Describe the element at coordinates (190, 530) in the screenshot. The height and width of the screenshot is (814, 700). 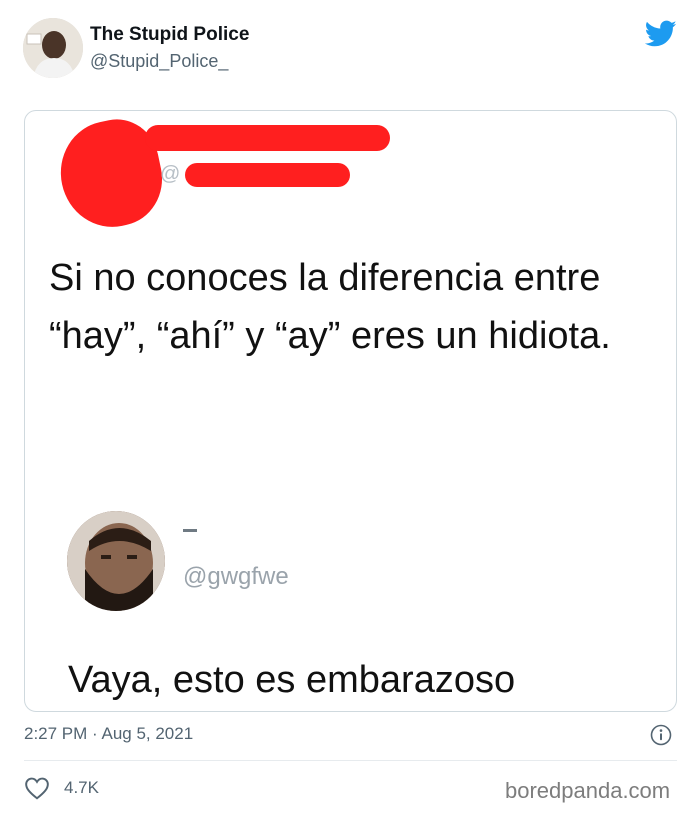
I see `reply-name-dash` at that location.